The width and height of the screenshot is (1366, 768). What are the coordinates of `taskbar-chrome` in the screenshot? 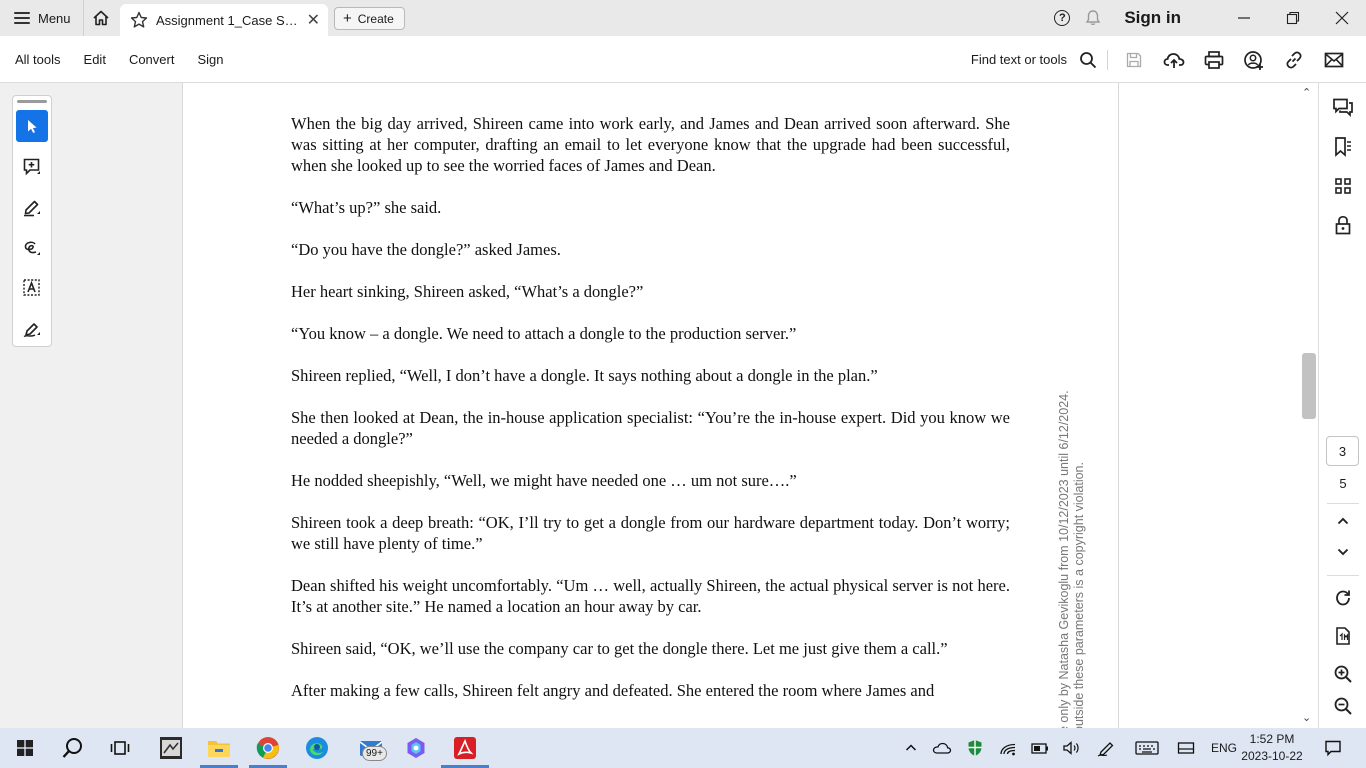 It's located at (268, 748).